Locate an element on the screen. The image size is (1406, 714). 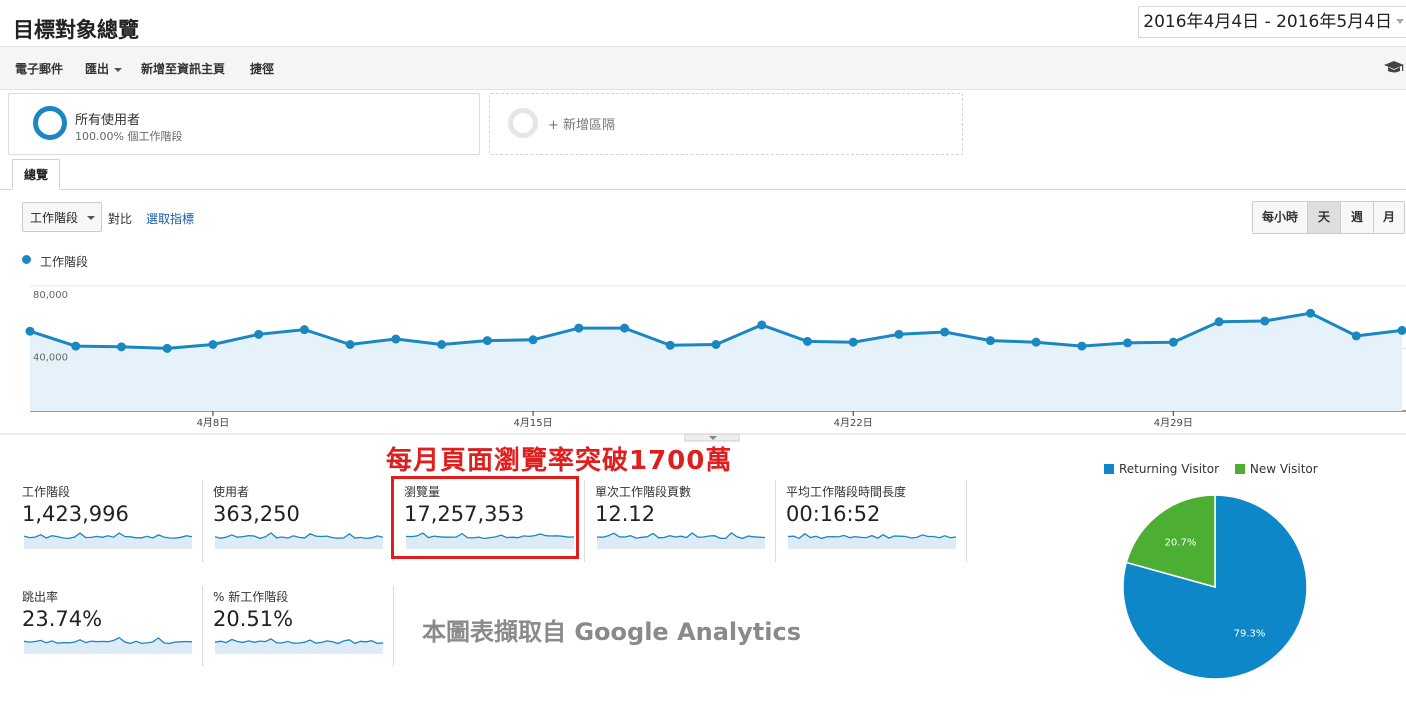
add-segment-label: + 新增區隔 is located at coordinates (582, 125).